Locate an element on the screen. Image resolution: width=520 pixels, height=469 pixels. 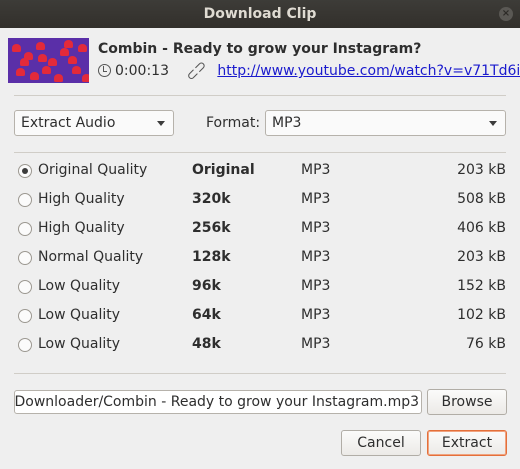
video-thumbnail is located at coordinates (48, 60).